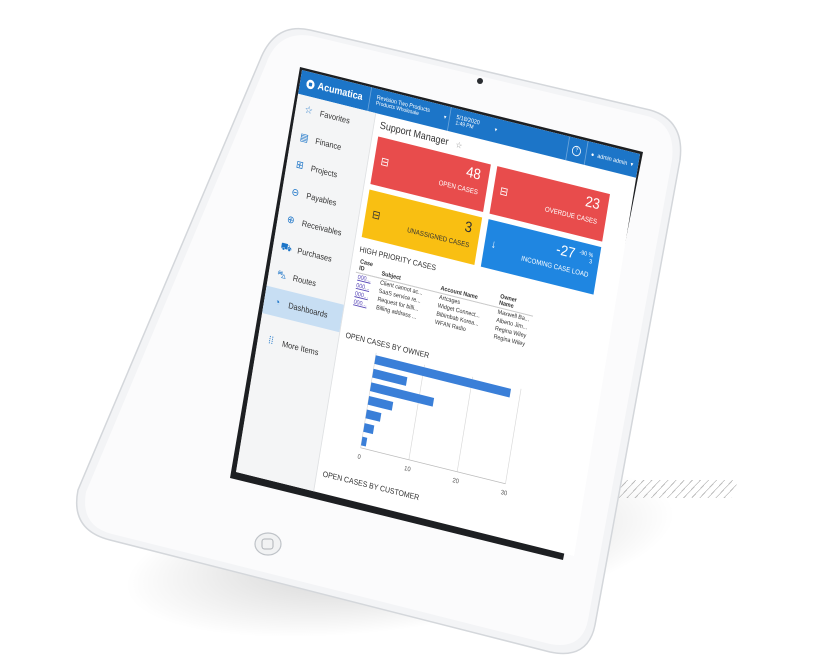 Image resolution: width=825 pixels, height=668 pixels. I want to click on tile-percent-sub: 3, so click(590, 262).